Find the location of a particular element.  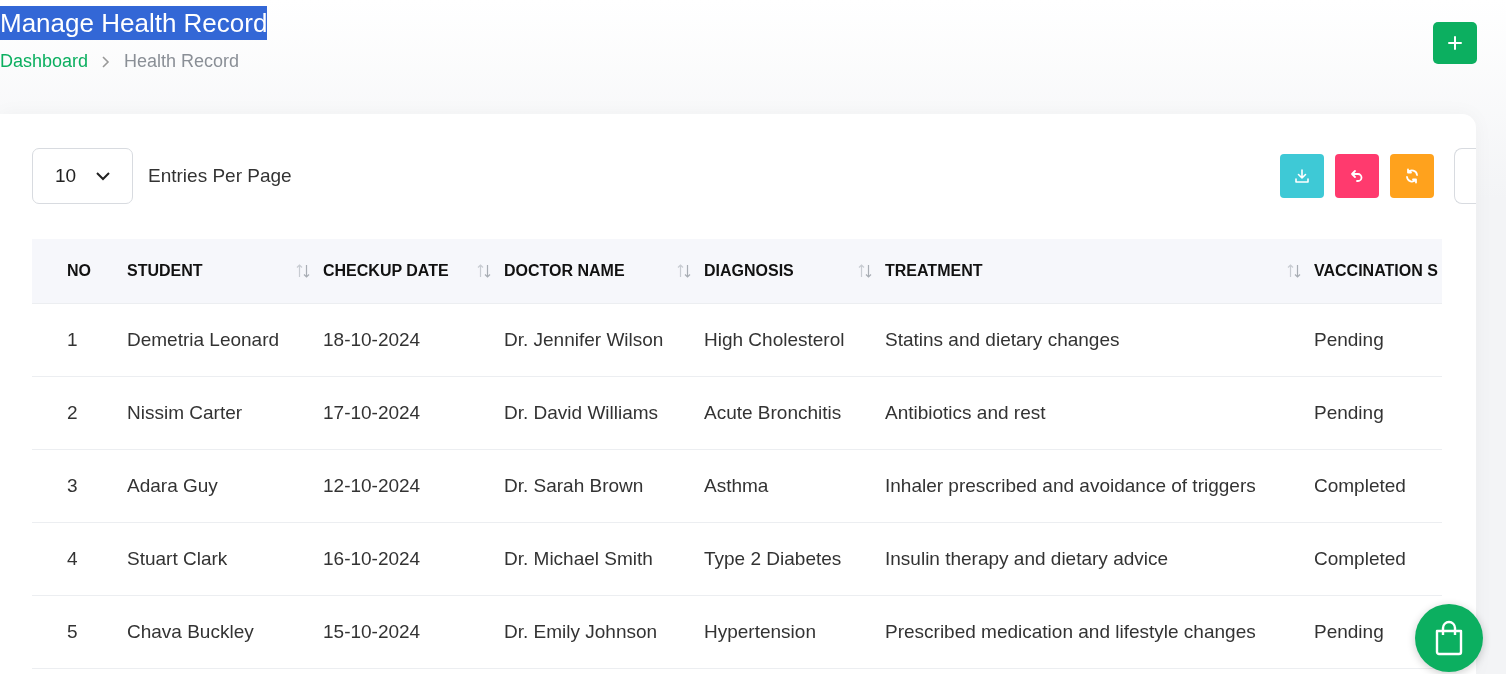

column-header: VACCINATION S is located at coordinates (1378, 271).